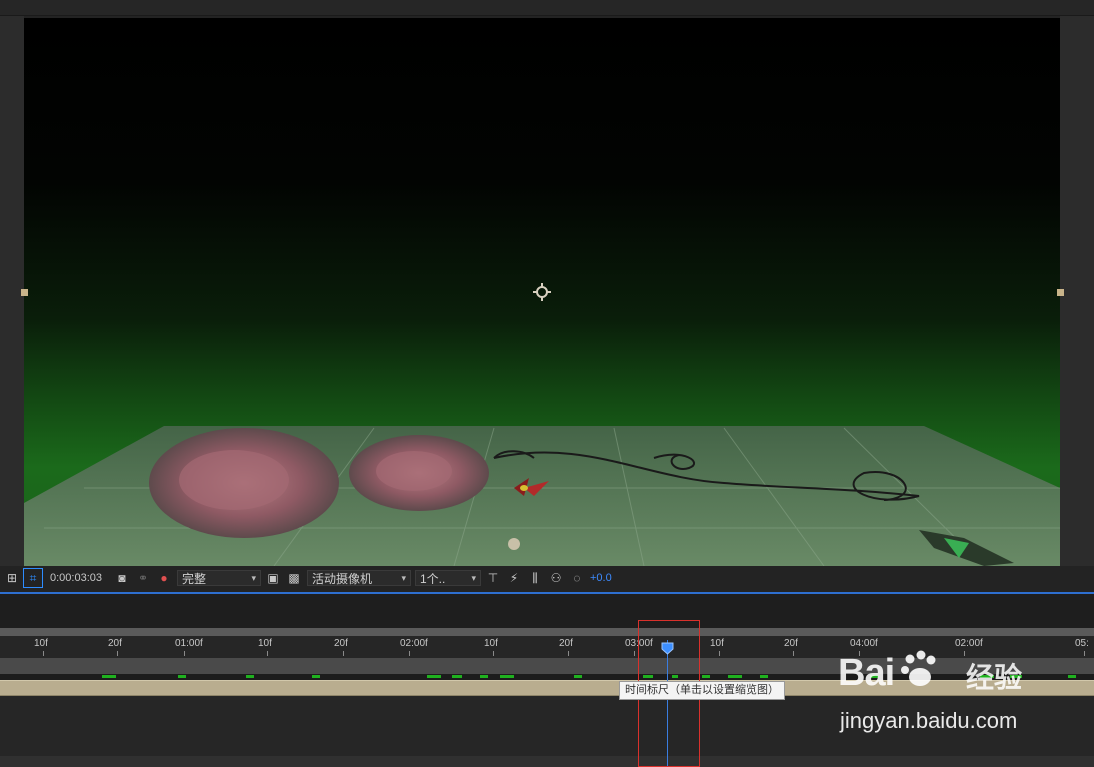 This screenshot has width=1094, height=767. Describe the element at coordinates (547, 611) in the screenshot. I see `timeline-header` at that location.